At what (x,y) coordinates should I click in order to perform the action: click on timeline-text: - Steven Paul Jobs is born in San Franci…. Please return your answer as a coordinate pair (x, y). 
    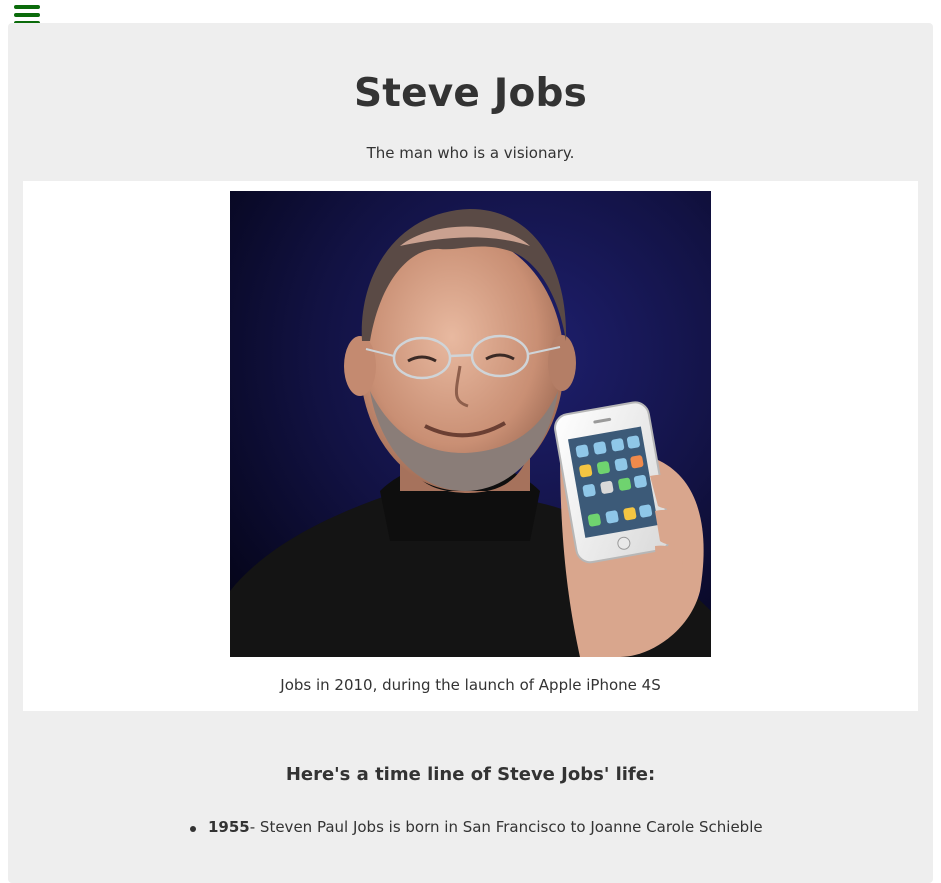
    Looking at the image, I should click on (506, 827).